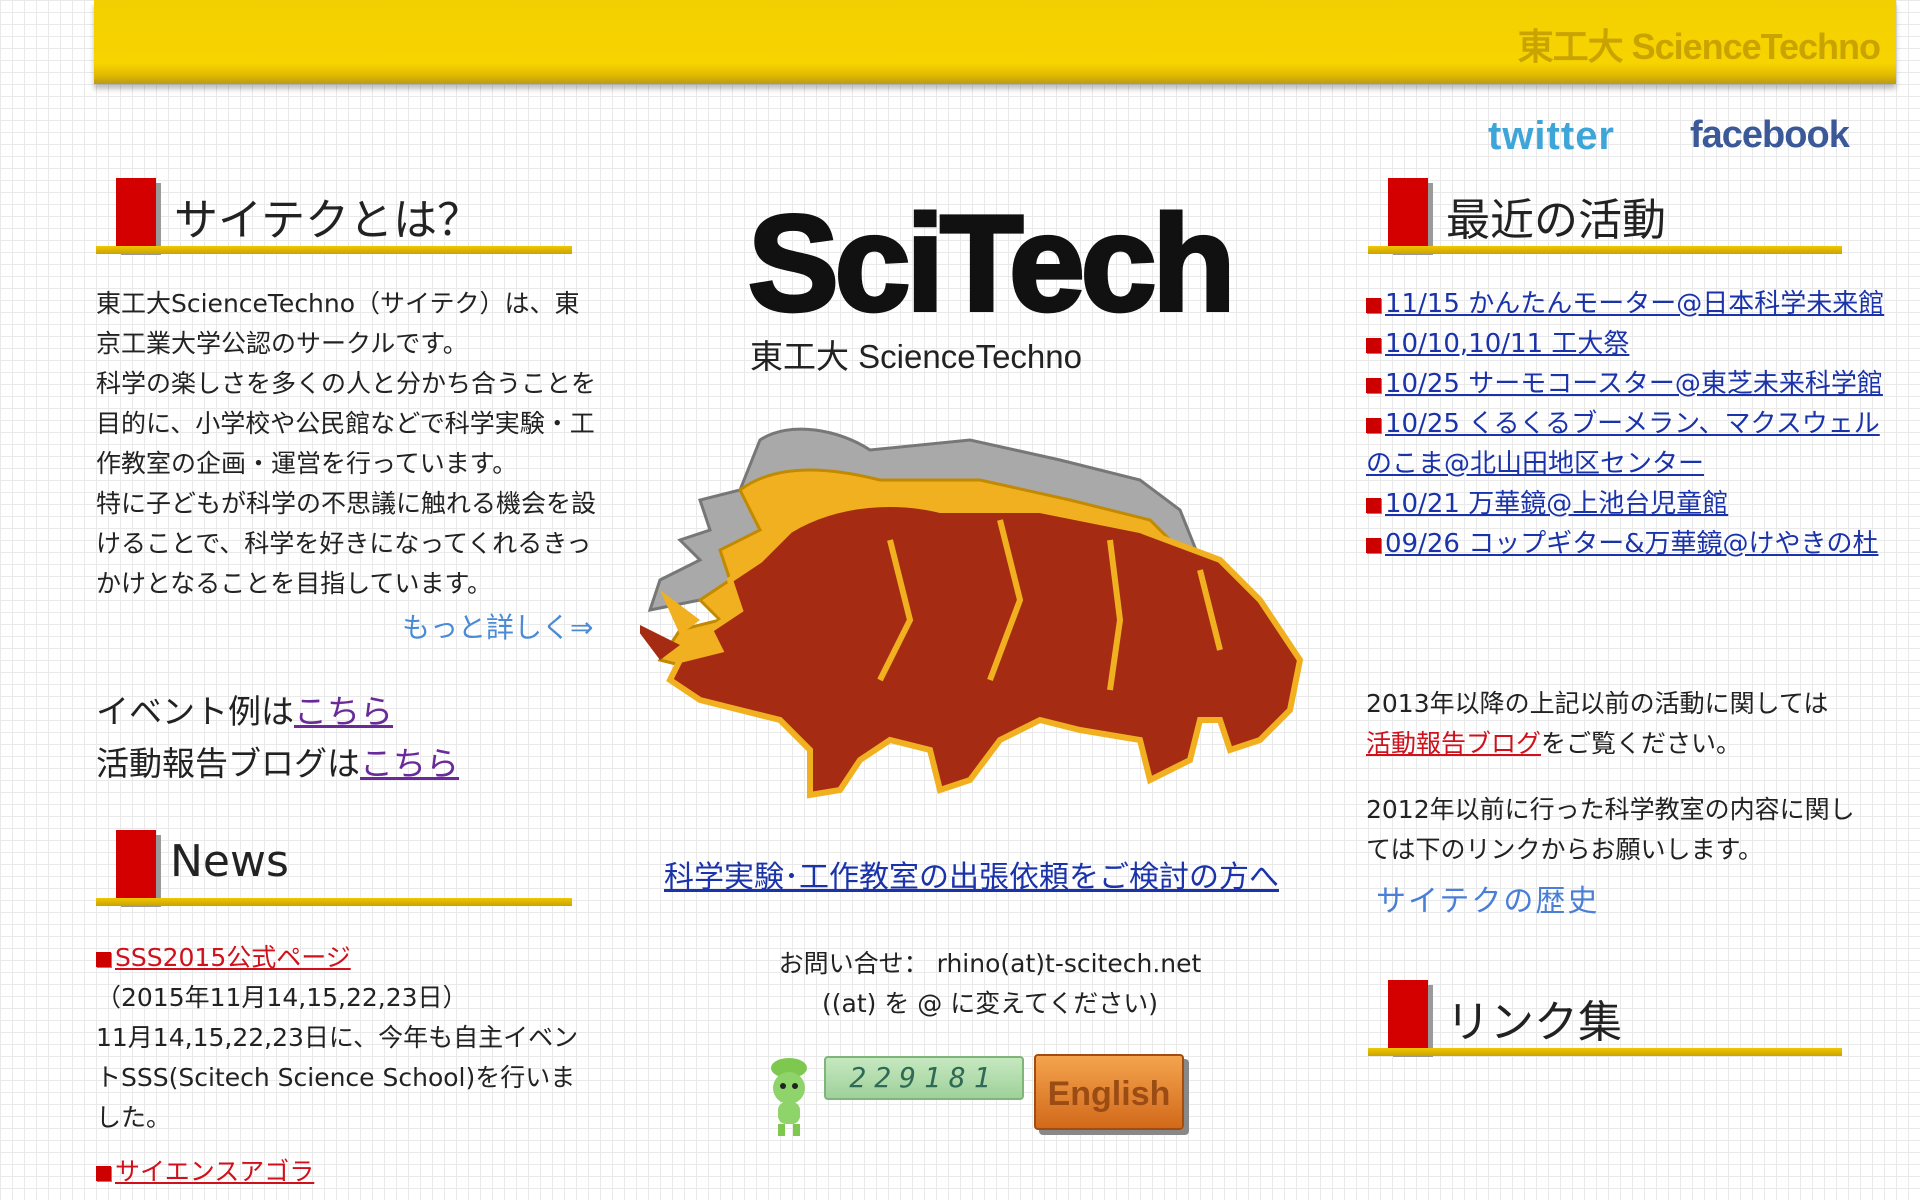 The width and height of the screenshot is (1920, 1200). I want to click on activity-item: 11/15 かんたんモーター@日本科学未来館, so click(1631, 304).